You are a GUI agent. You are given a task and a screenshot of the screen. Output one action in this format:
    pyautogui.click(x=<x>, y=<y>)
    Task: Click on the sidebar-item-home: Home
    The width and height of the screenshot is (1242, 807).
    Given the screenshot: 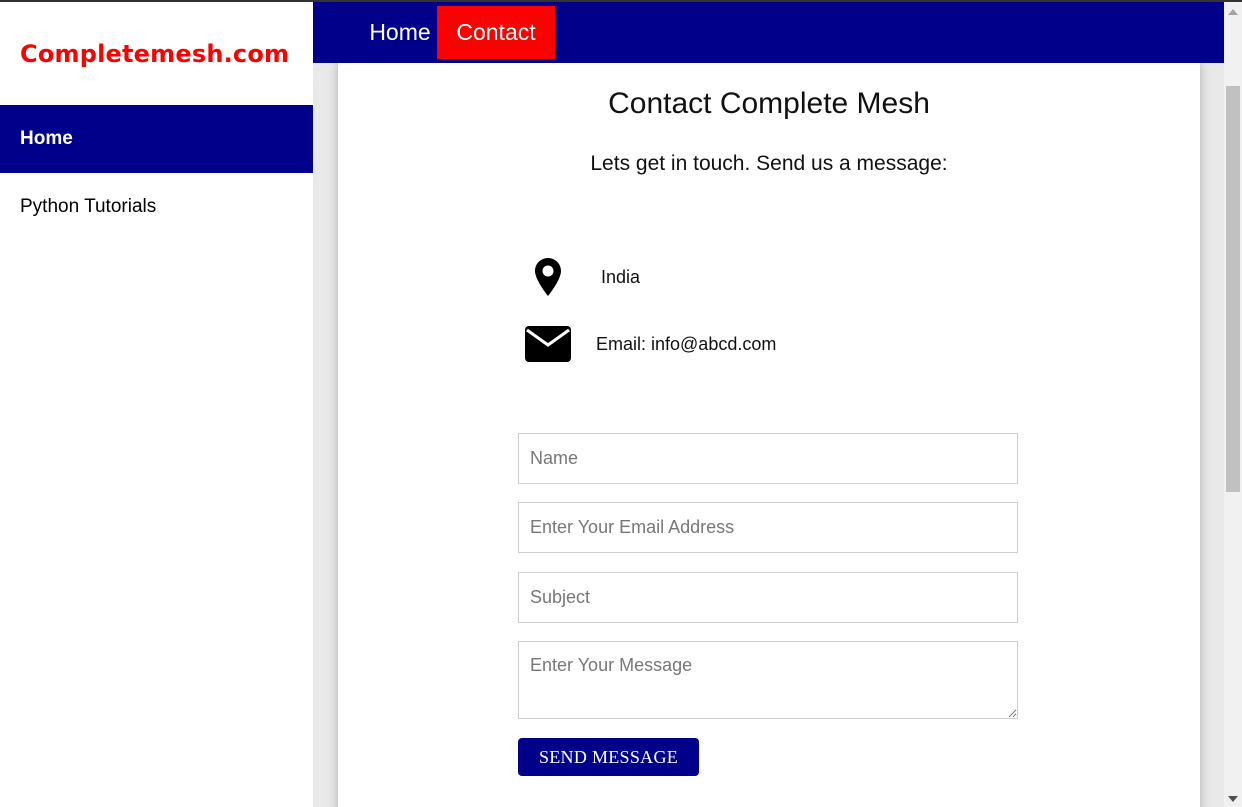 What is the action you would take?
    pyautogui.click(x=156, y=139)
    